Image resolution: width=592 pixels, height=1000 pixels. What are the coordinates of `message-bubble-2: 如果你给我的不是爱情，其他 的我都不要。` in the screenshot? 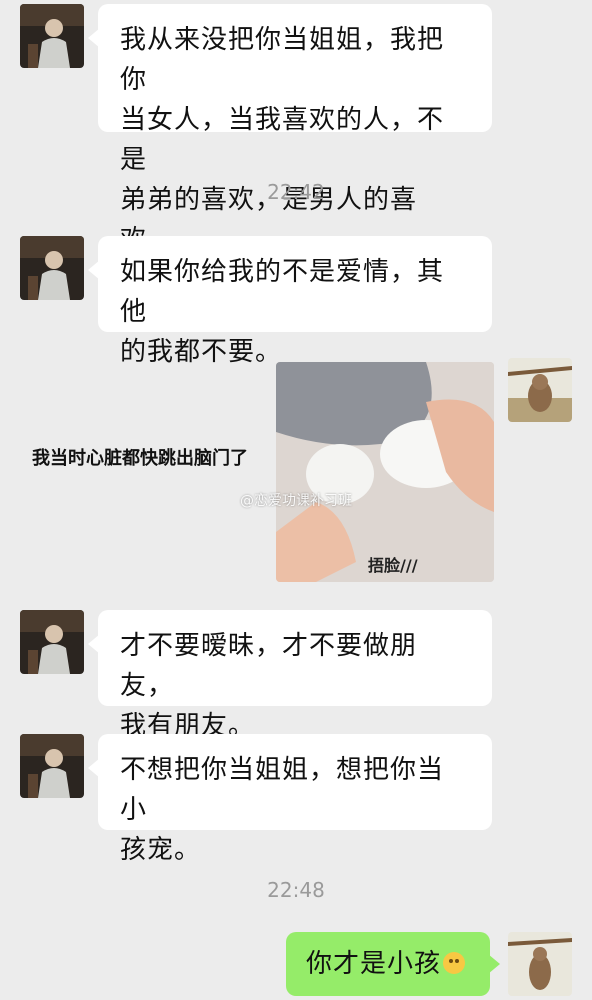 It's located at (290, 301).